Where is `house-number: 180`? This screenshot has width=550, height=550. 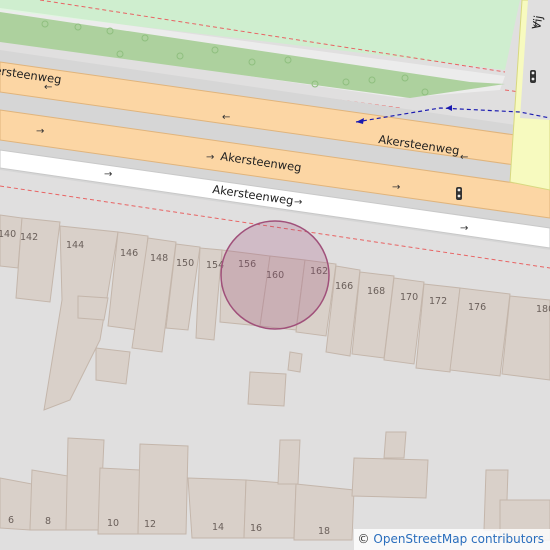
house-number: 180 is located at coordinates (543, 309).